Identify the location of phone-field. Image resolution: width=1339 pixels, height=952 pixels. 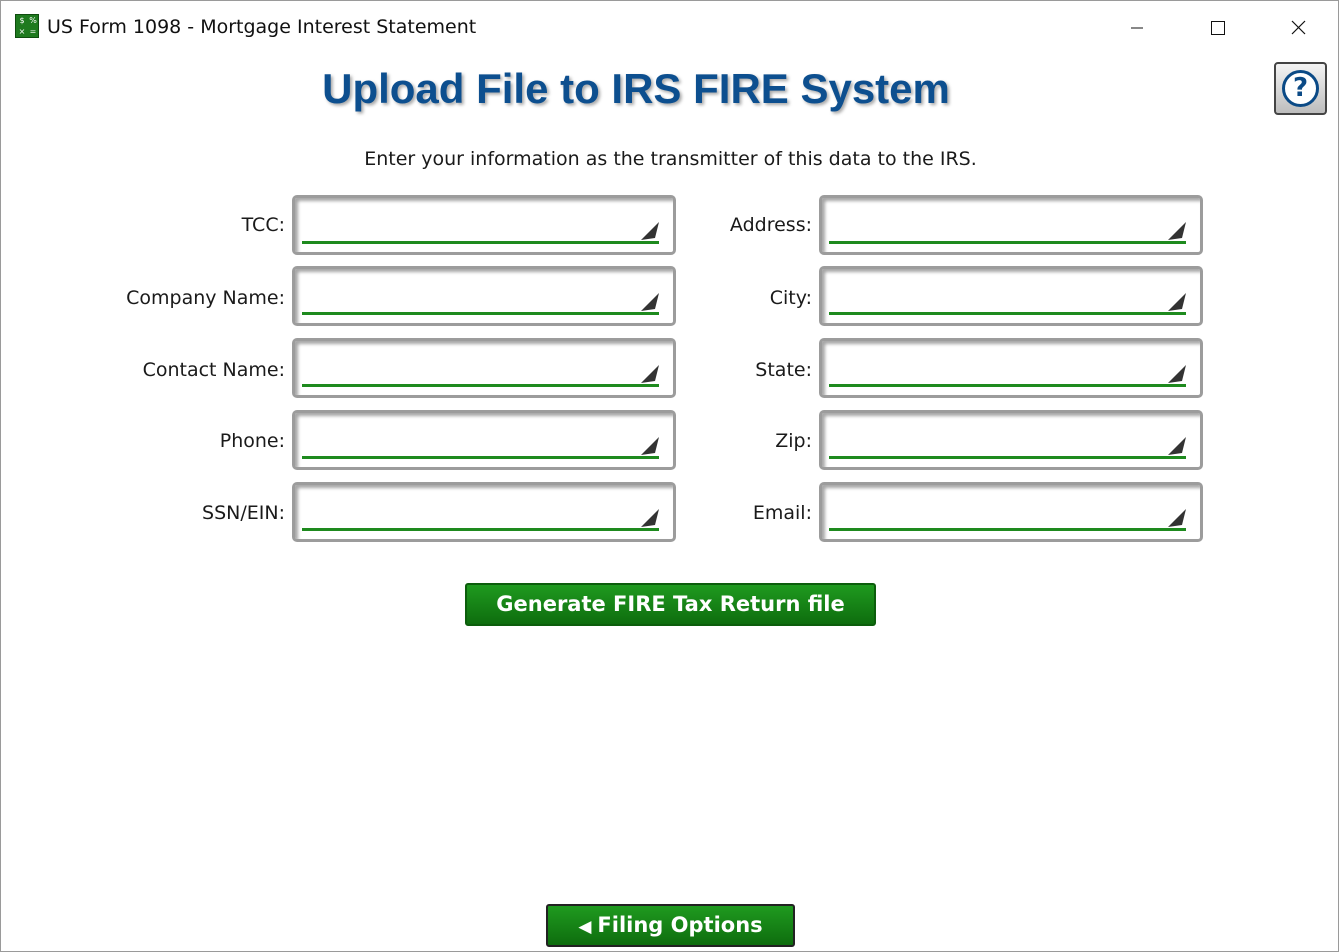
(484, 440).